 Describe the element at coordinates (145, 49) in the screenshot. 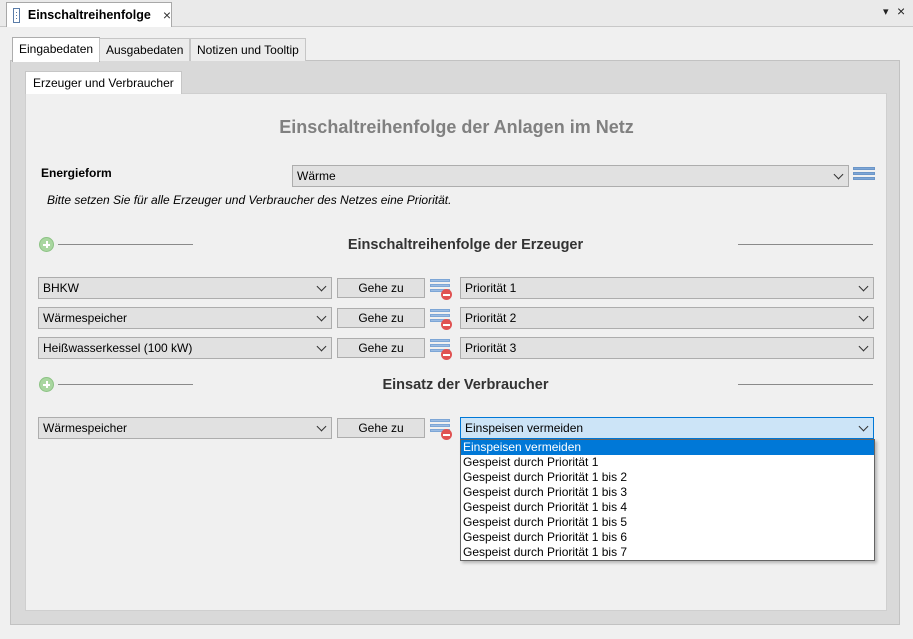

I see `tab-ausgabedaten: Ausgabedaten` at that location.